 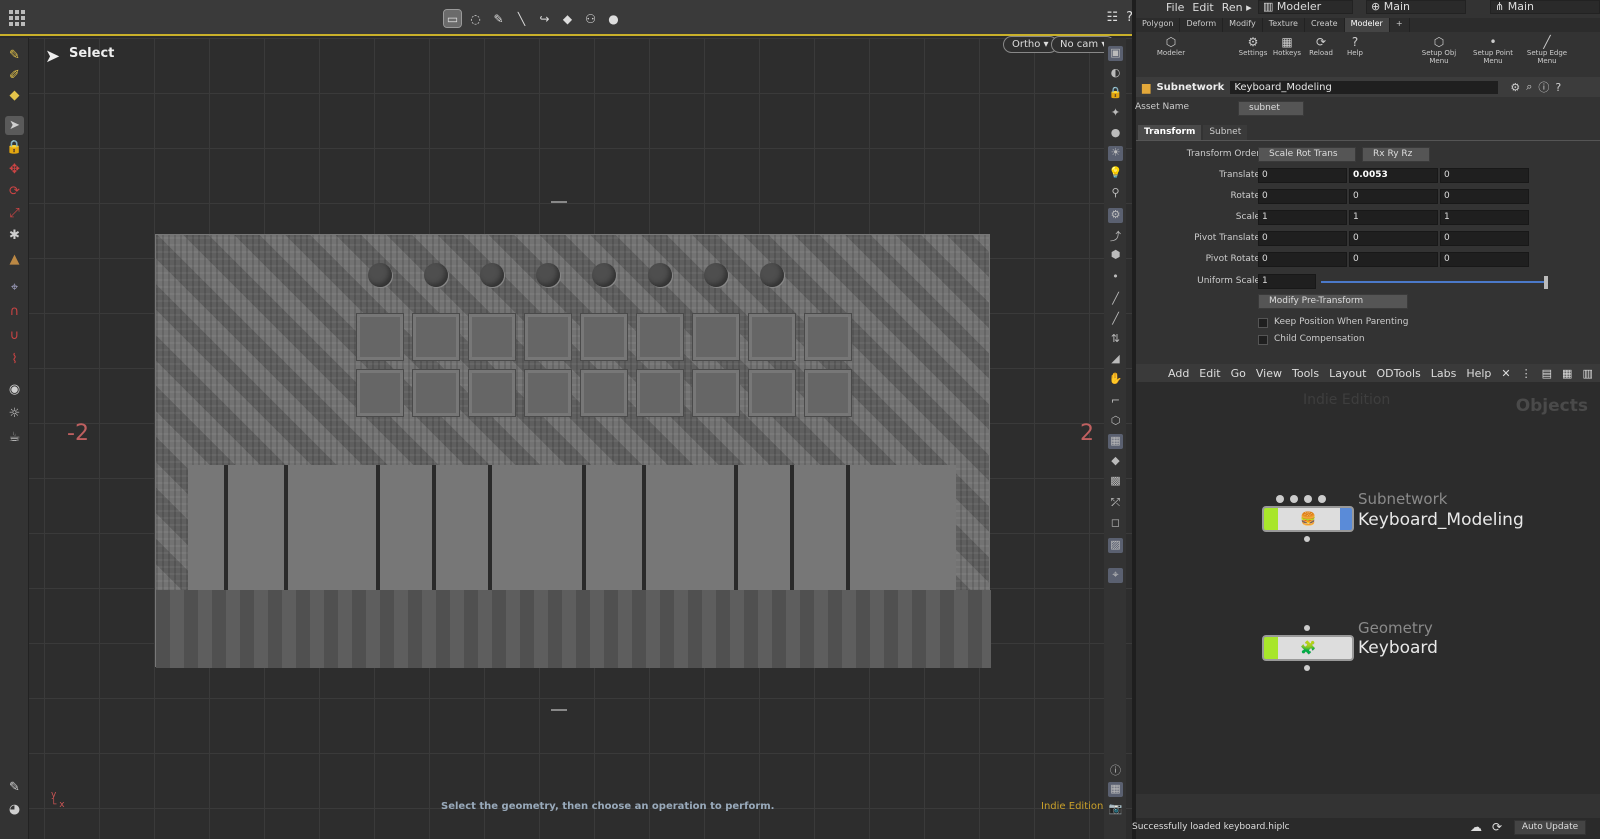 I want to click on pivot-rotate-z: 0, so click(x=1484, y=259).